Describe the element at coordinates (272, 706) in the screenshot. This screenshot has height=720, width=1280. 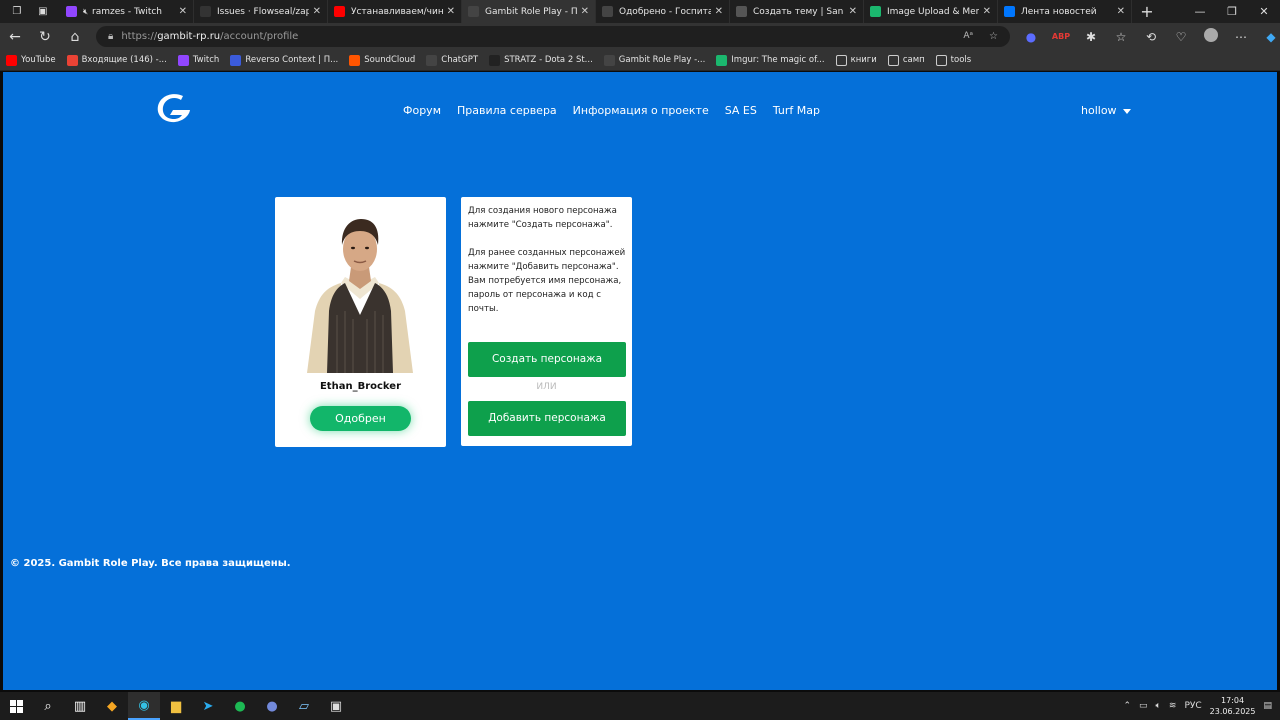
I see `discord-icon: ●` at that location.